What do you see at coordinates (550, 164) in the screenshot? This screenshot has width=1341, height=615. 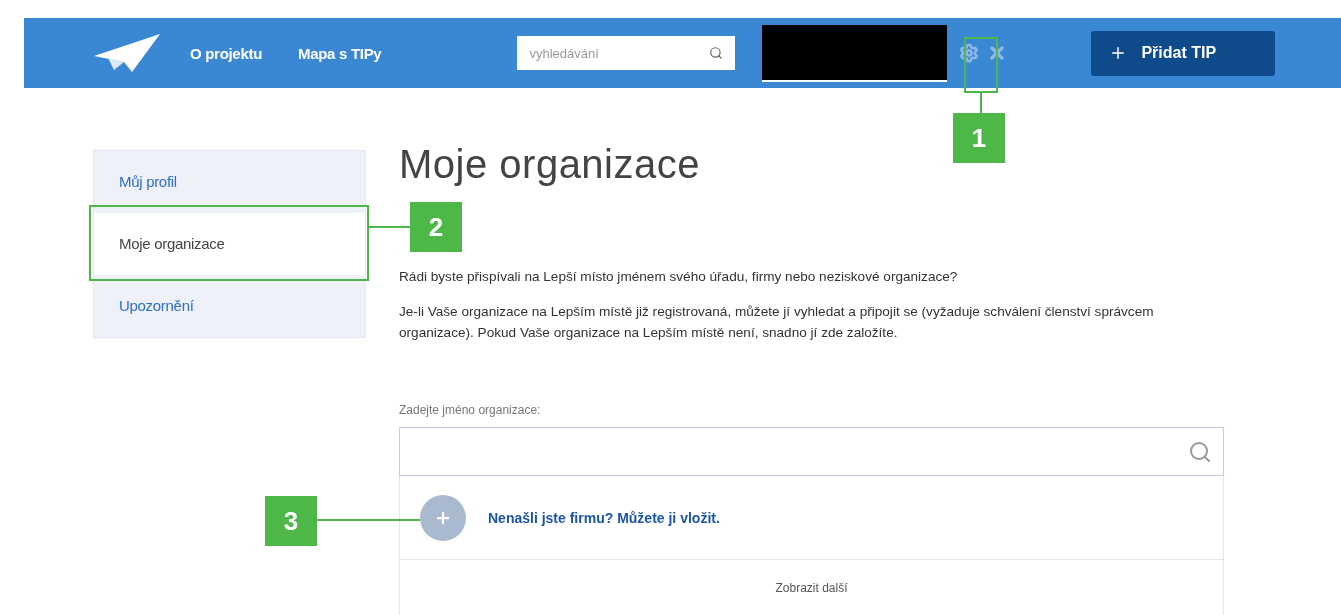 I see `page-title: Moje organizace` at bounding box center [550, 164].